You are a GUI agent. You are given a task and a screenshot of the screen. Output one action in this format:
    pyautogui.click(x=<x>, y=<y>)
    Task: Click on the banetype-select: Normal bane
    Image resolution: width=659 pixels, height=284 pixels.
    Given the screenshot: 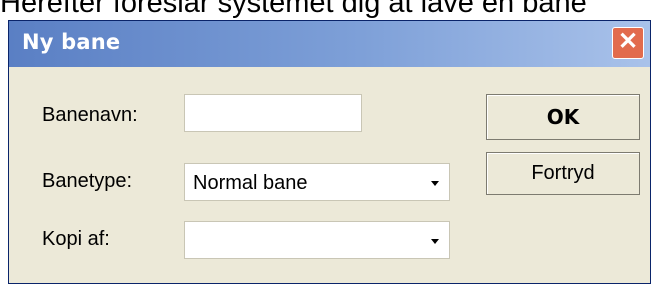 What is the action you would take?
    pyautogui.click(x=317, y=182)
    